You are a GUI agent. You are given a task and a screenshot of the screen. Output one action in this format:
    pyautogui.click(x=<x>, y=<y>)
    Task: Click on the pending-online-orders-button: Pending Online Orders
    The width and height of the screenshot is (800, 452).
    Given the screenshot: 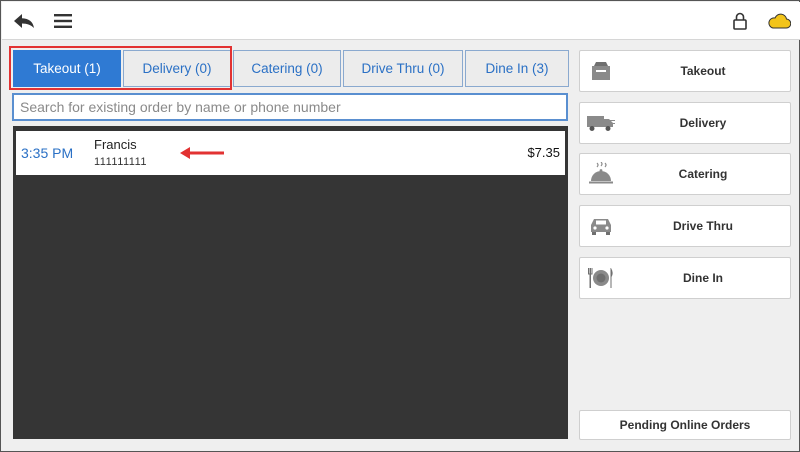 What is the action you would take?
    pyautogui.click(x=685, y=425)
    